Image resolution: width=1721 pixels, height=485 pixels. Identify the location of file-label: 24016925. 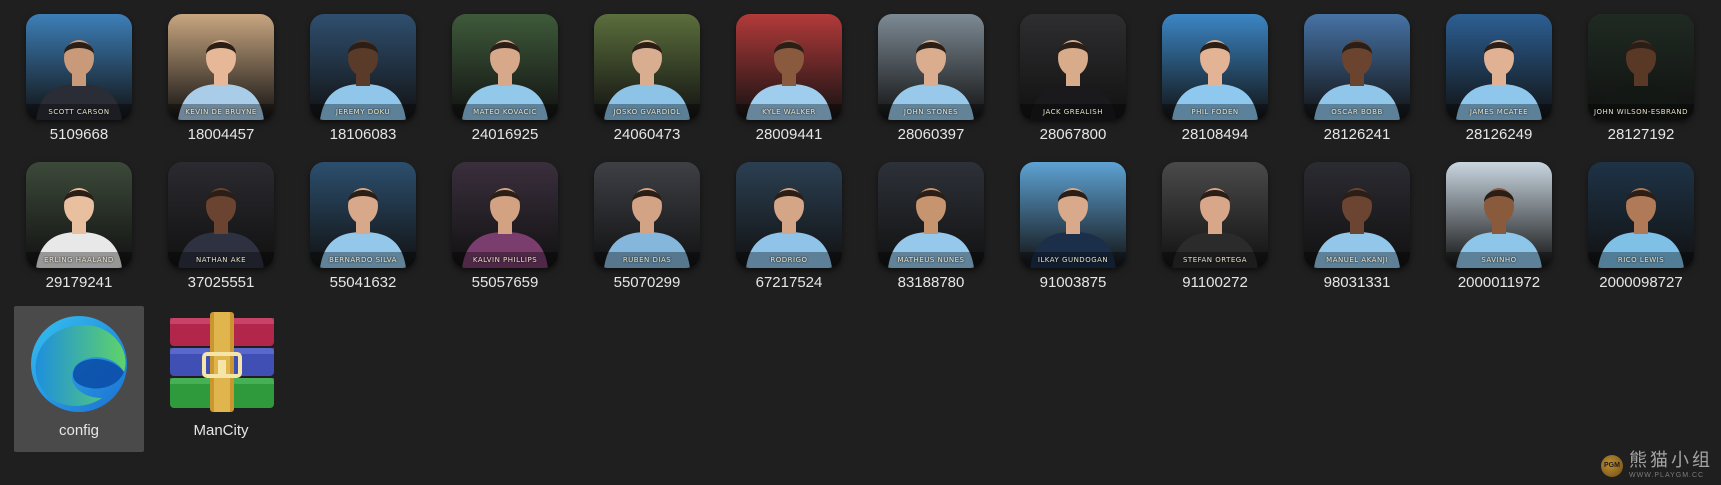
(505, 134).